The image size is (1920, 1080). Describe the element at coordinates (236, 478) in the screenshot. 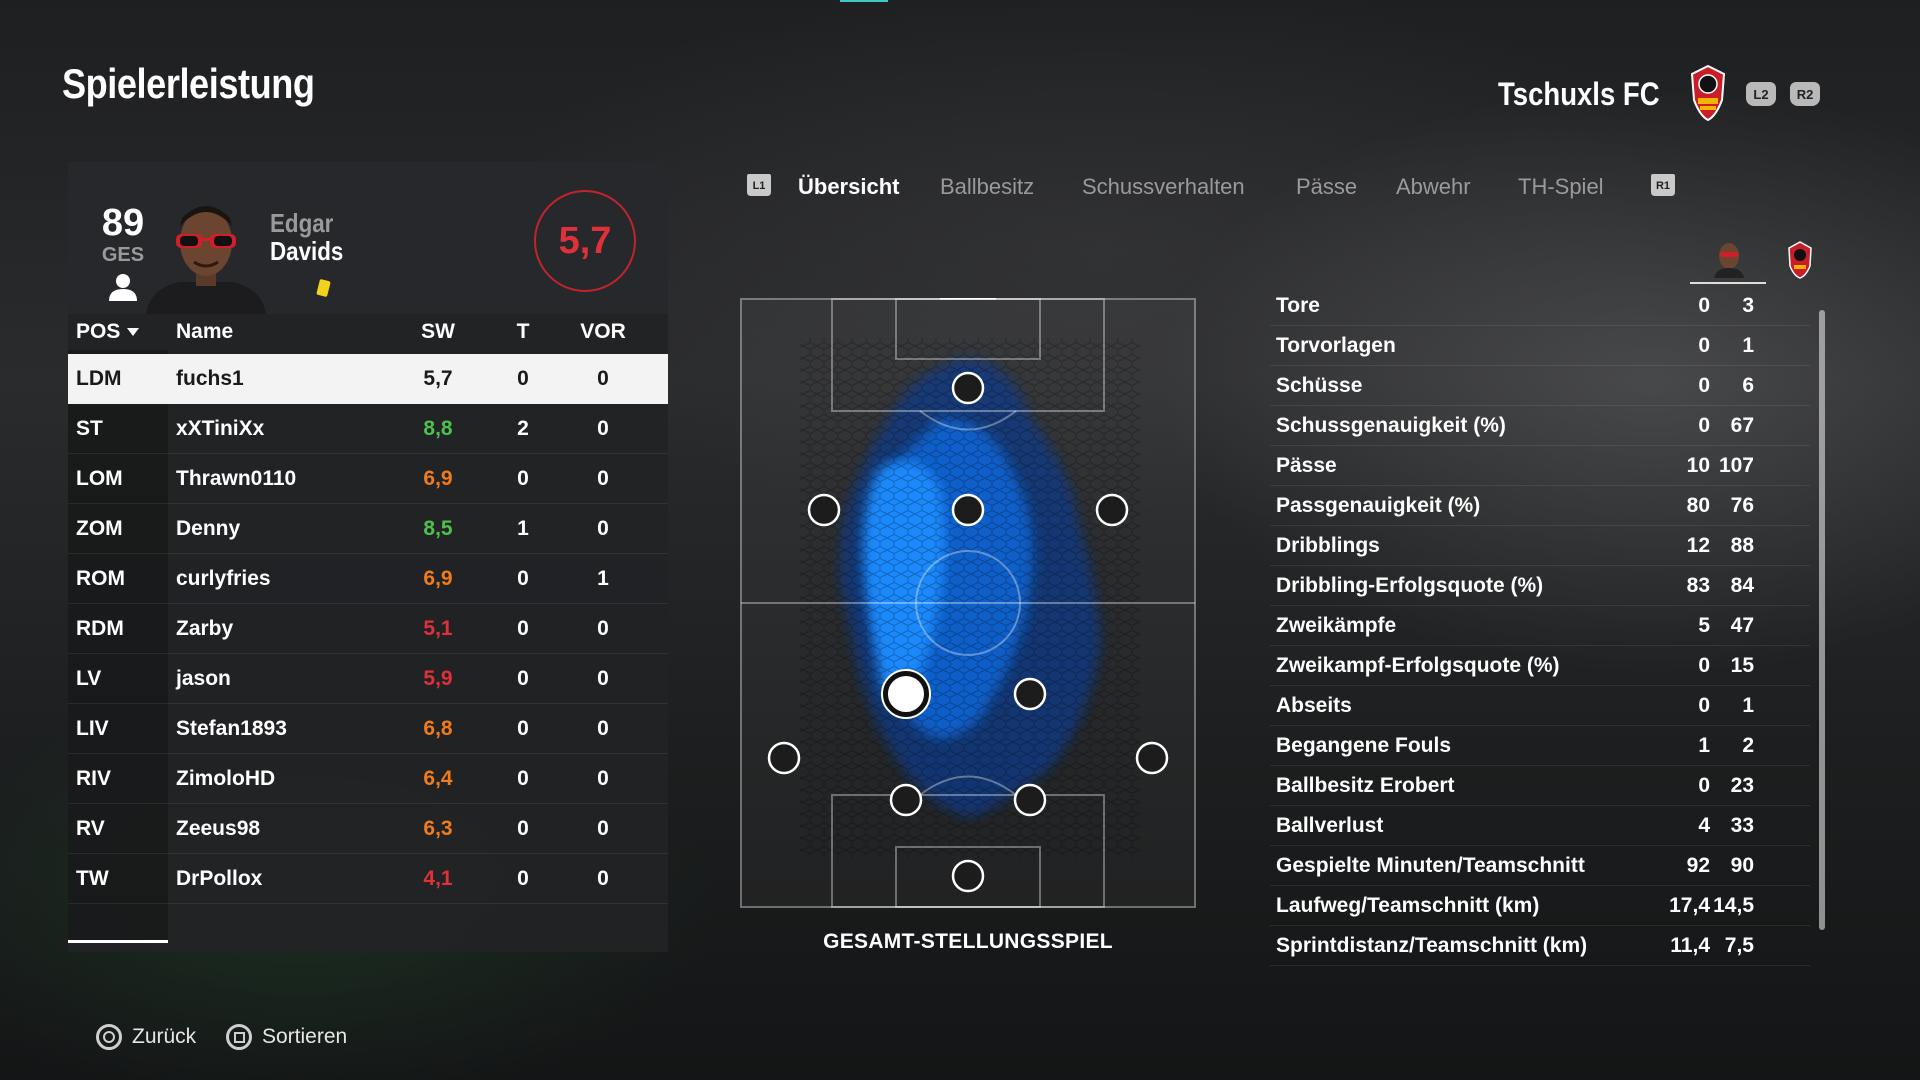

I see `row-player-name: Thrawn0110` at that location.